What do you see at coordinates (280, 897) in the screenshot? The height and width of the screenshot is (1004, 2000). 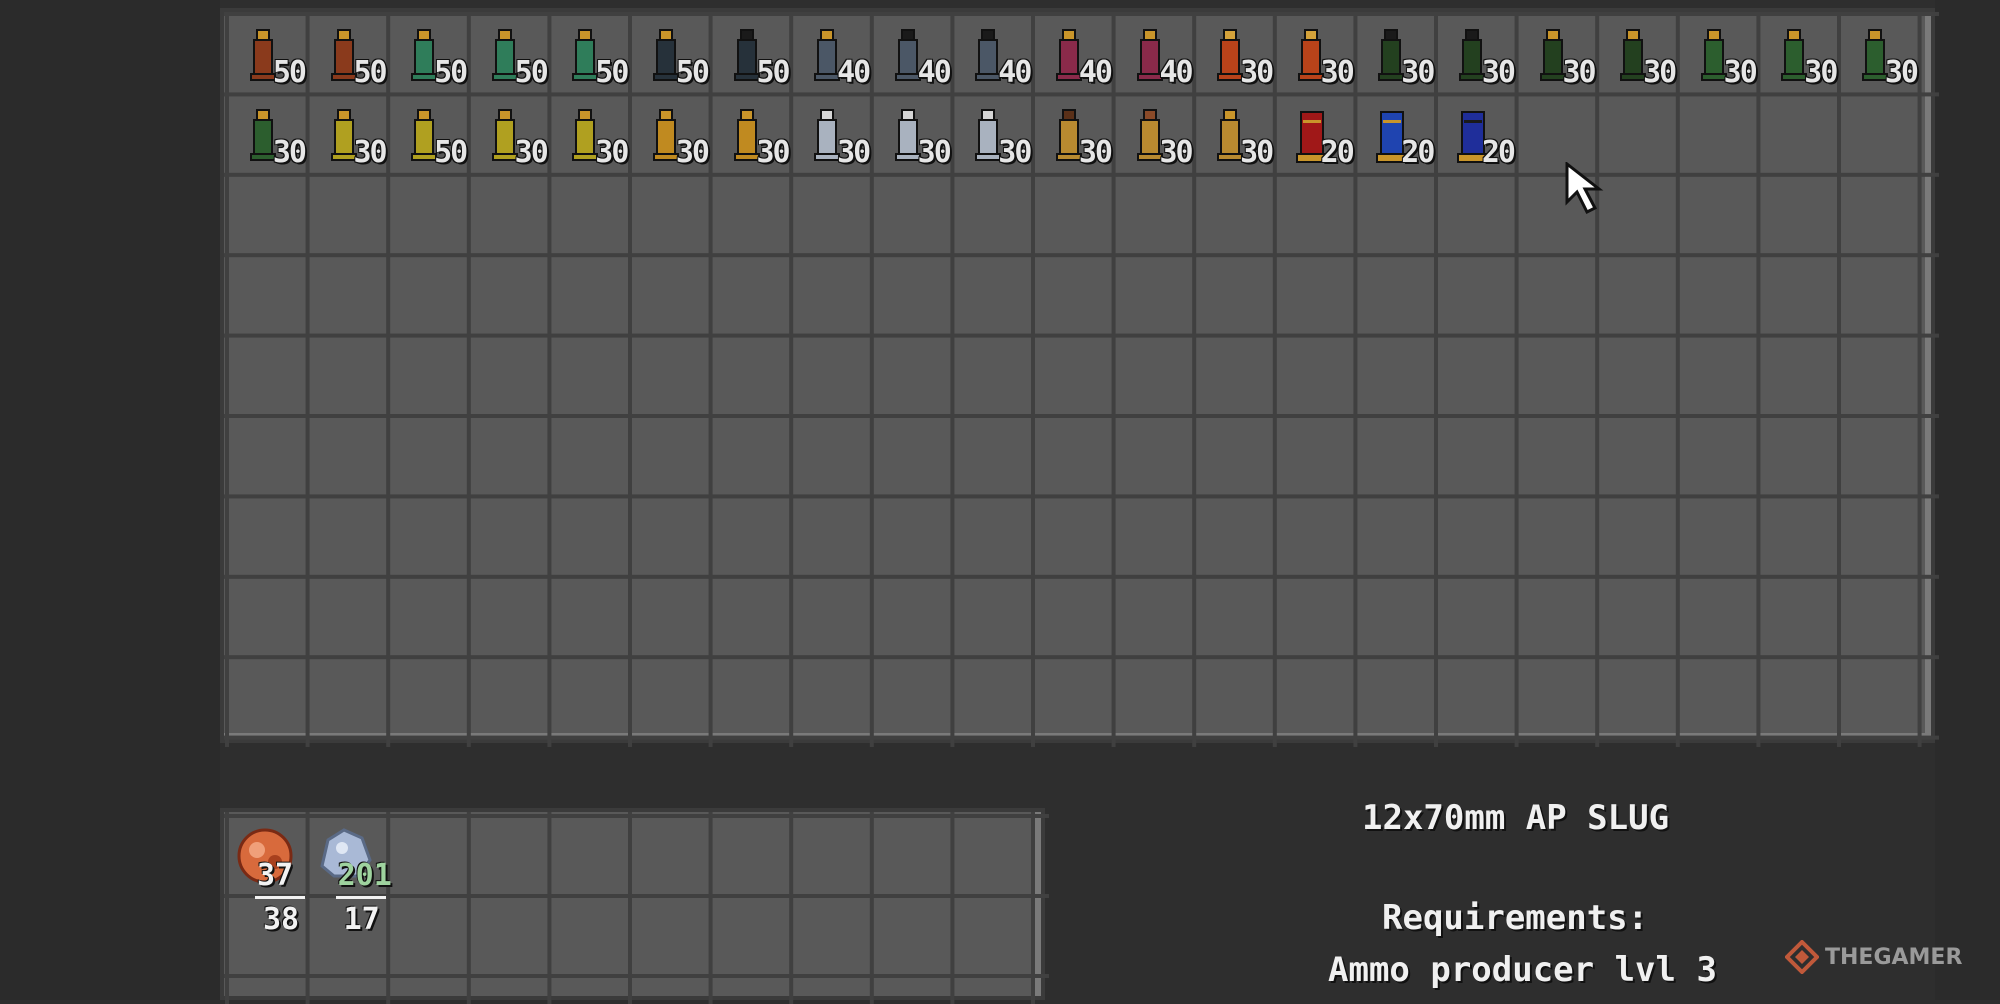 I see `fraction-line` at bounding box center [280, 897].